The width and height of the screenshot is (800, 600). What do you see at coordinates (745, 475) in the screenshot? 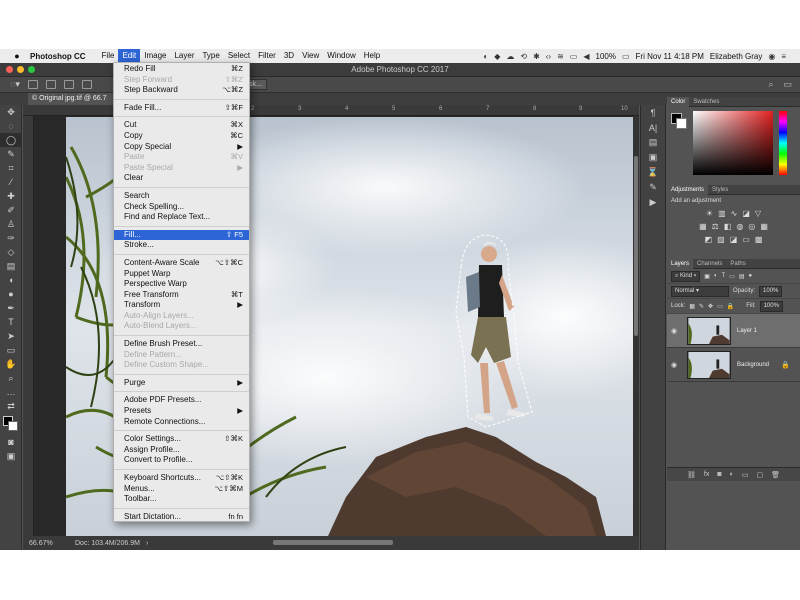
I see `new-group-icon: ▭` at bounding box center [745, 475].